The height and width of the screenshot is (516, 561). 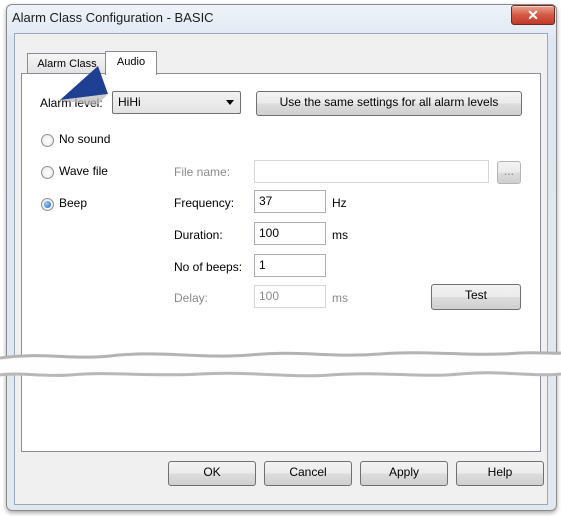 I want to click on cancel-button: Cancel, so click(x=308, y=473).